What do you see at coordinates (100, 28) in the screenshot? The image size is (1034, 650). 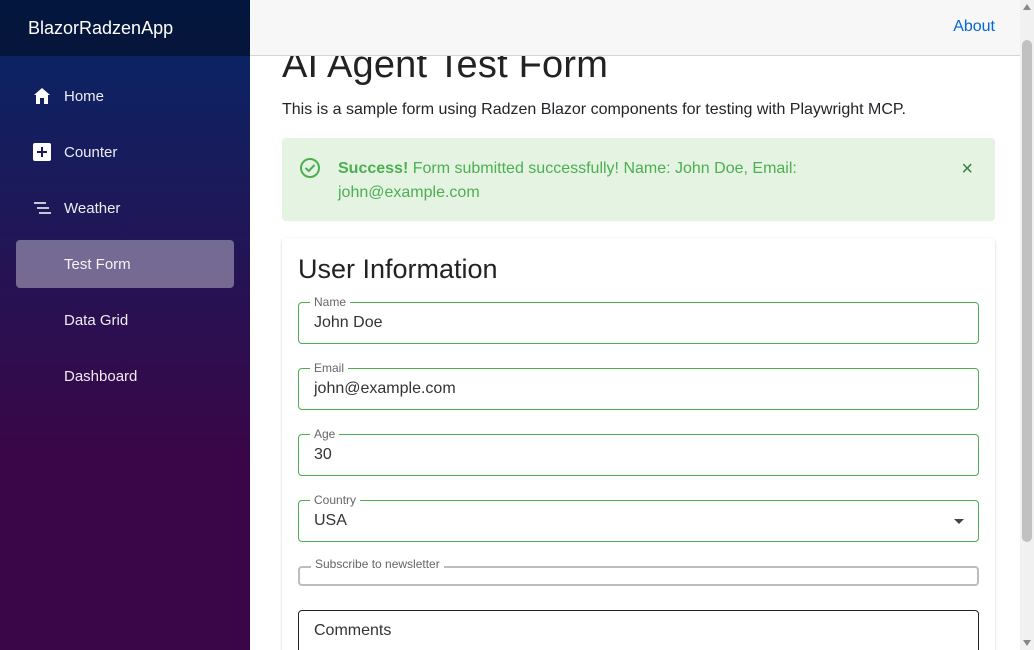 I see `app-brand: BlazorRadzenApp` at bounding box center [100, 28].